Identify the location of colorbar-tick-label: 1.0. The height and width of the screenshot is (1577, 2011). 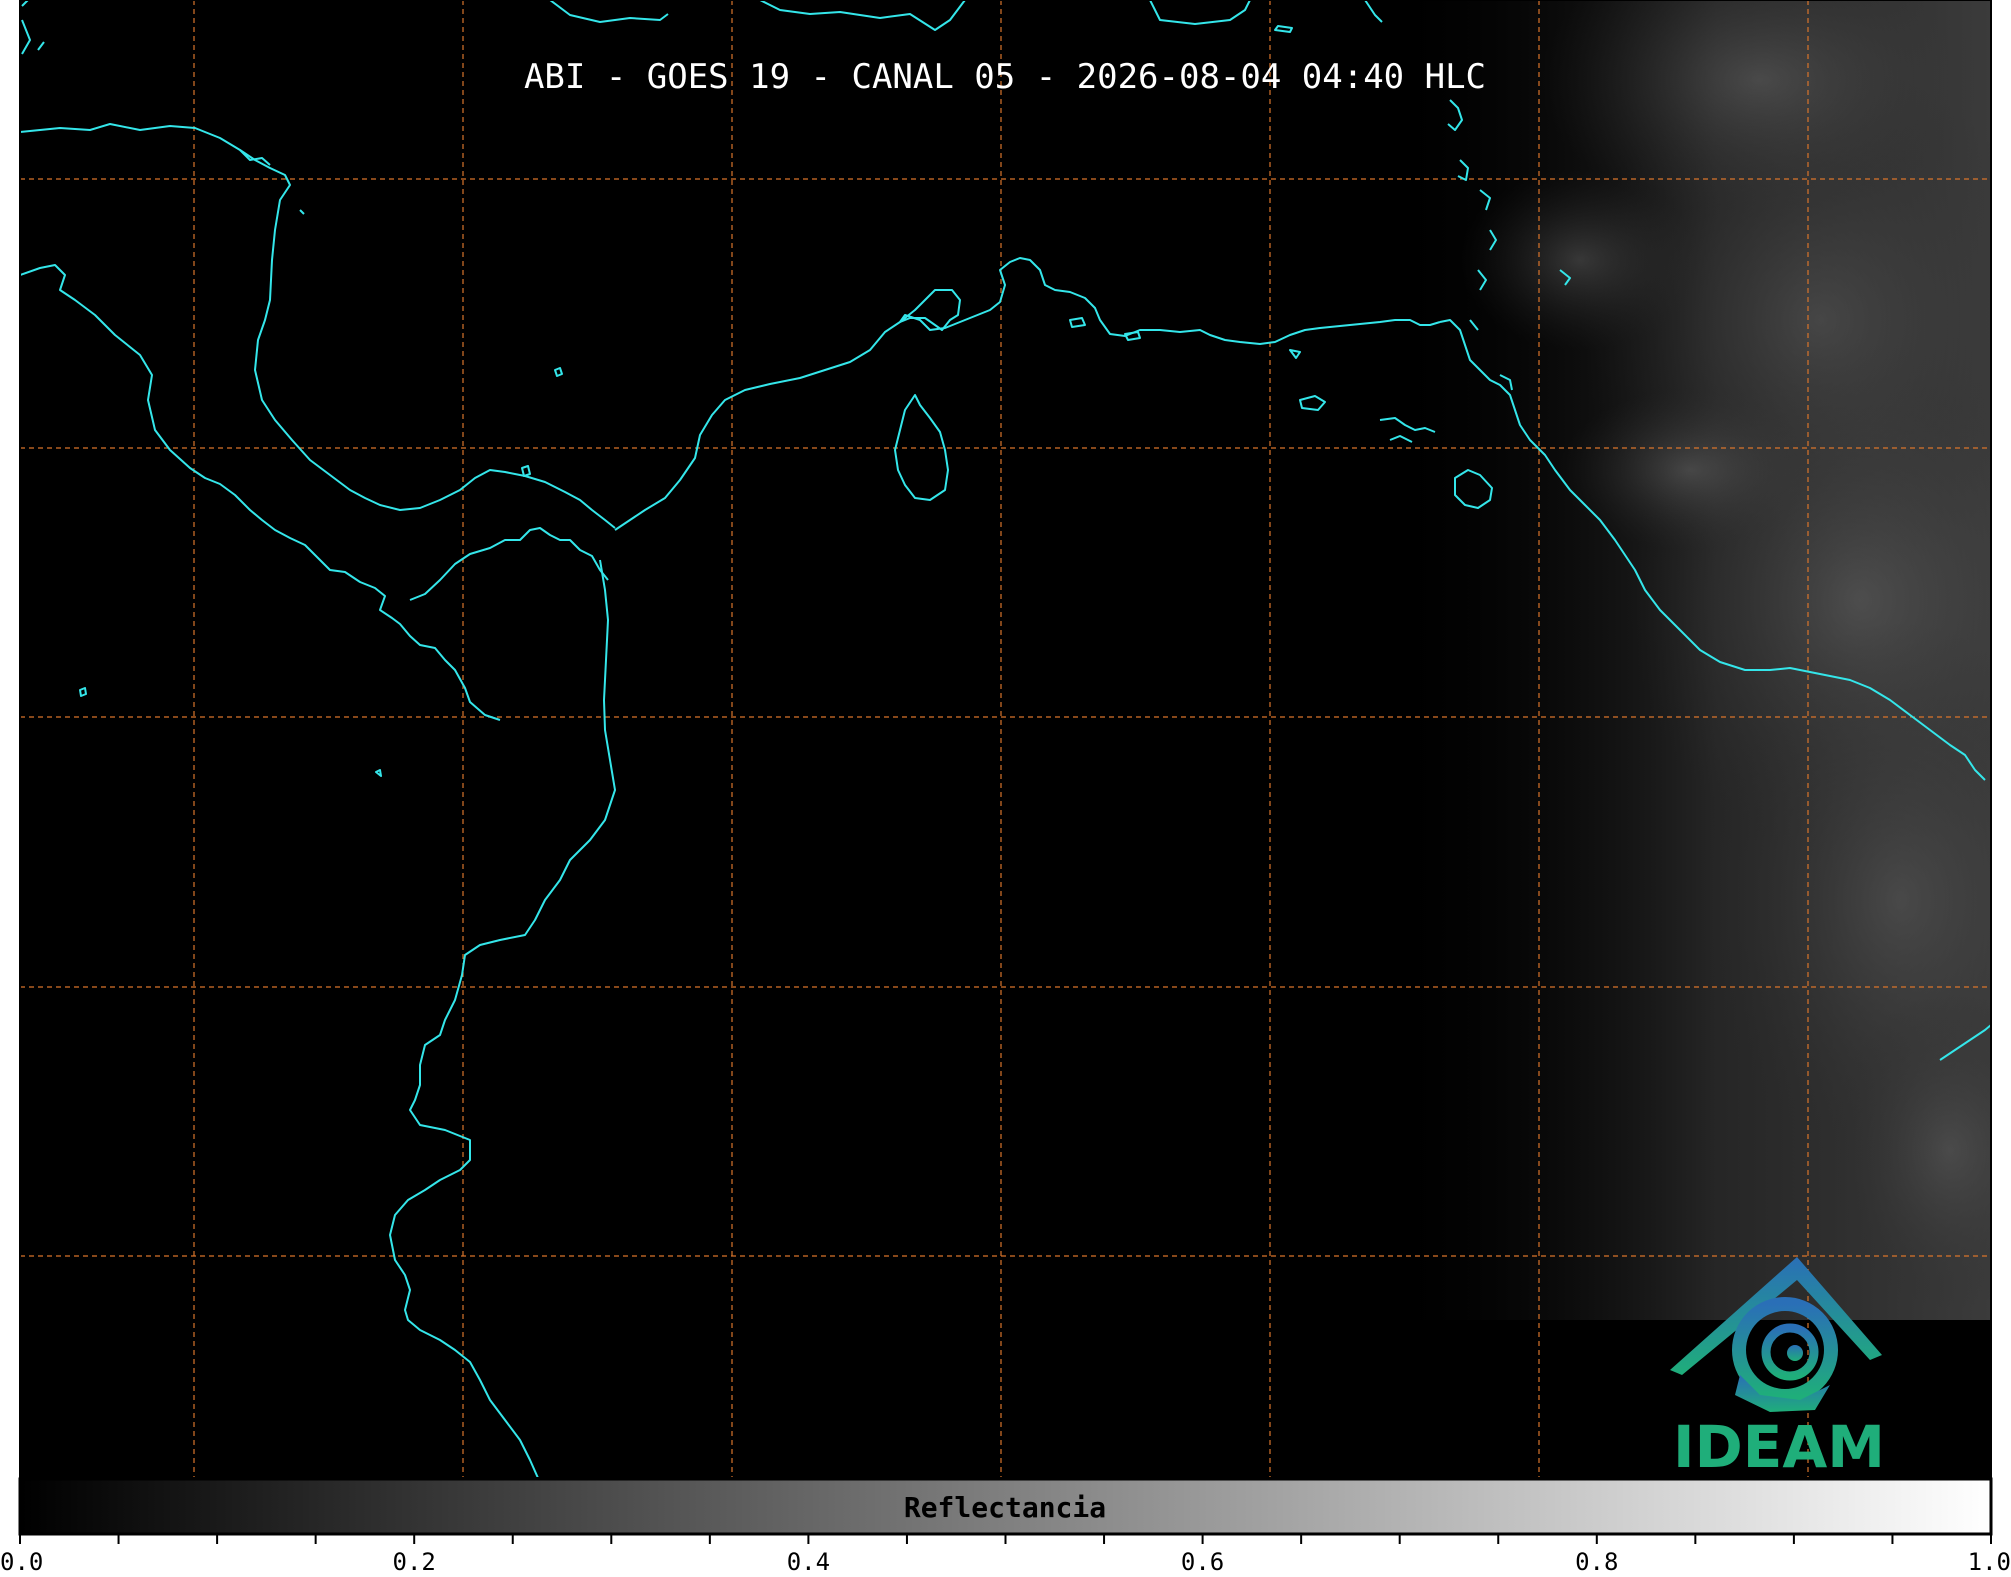
(1989, 1562).